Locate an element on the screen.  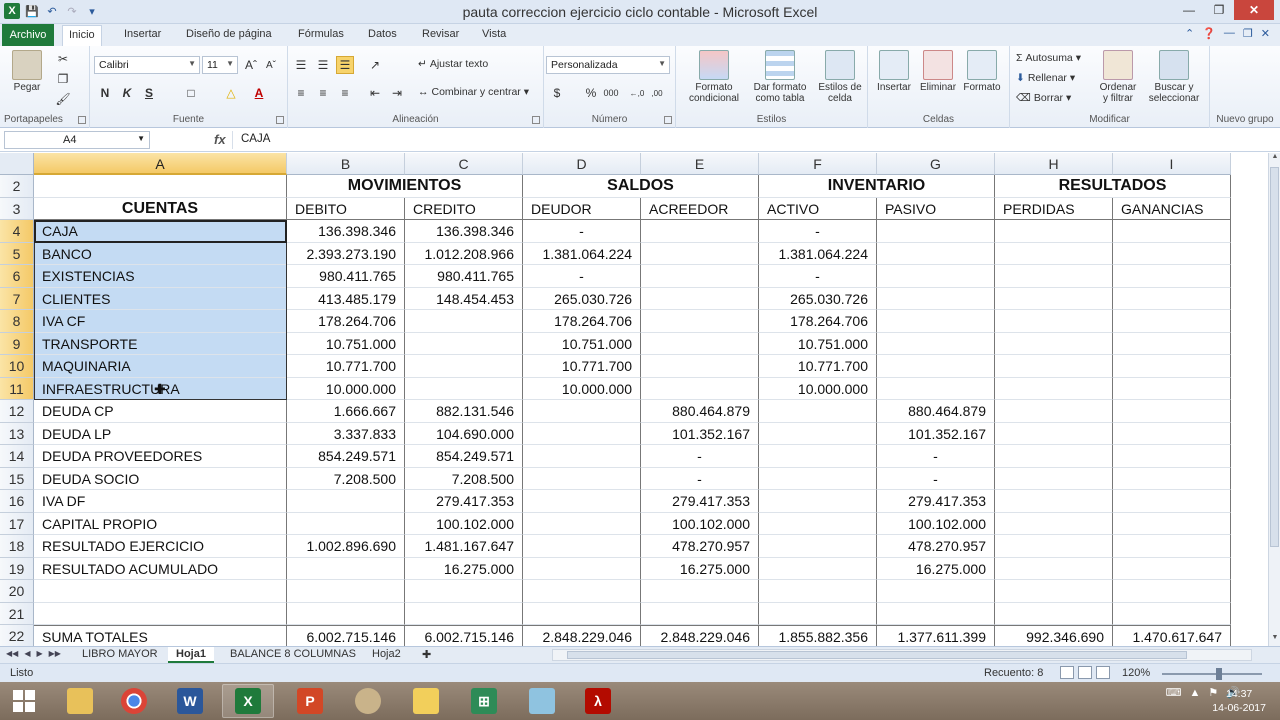
row-header: 6 is located at coordinates (17, 276).